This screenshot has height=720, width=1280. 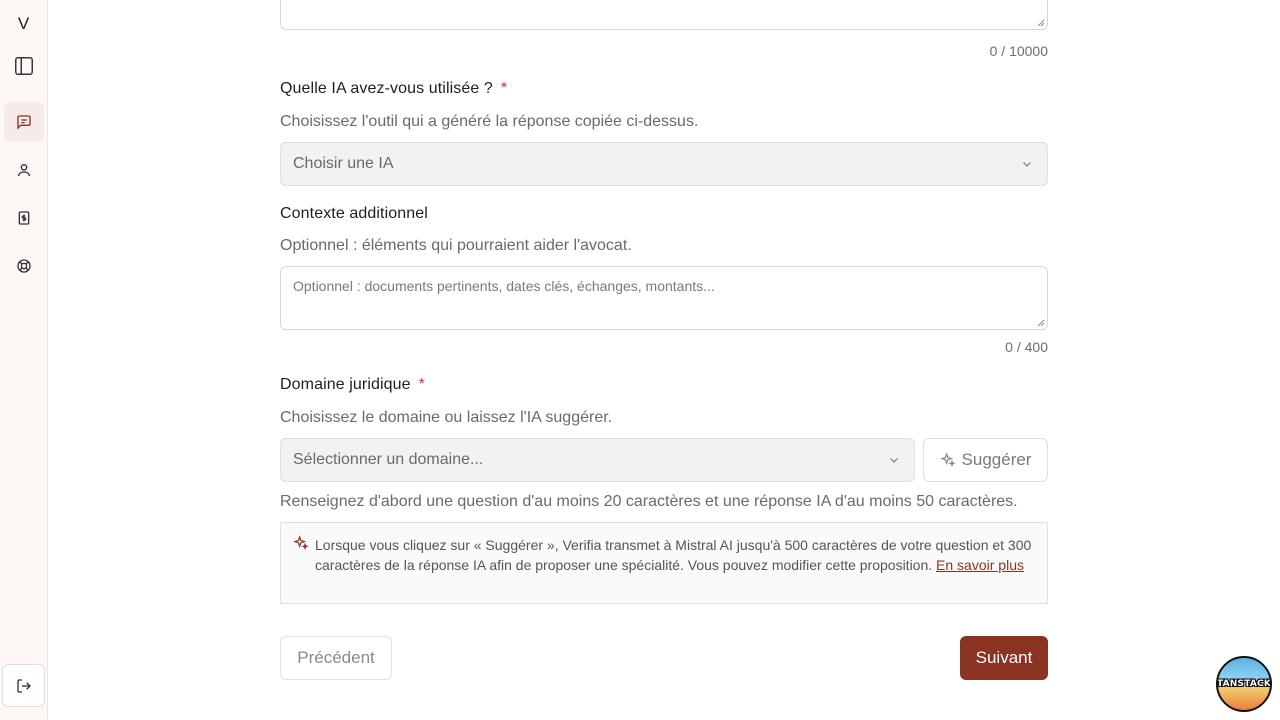 I want to click on logout-button, so click(x=23, y=685).